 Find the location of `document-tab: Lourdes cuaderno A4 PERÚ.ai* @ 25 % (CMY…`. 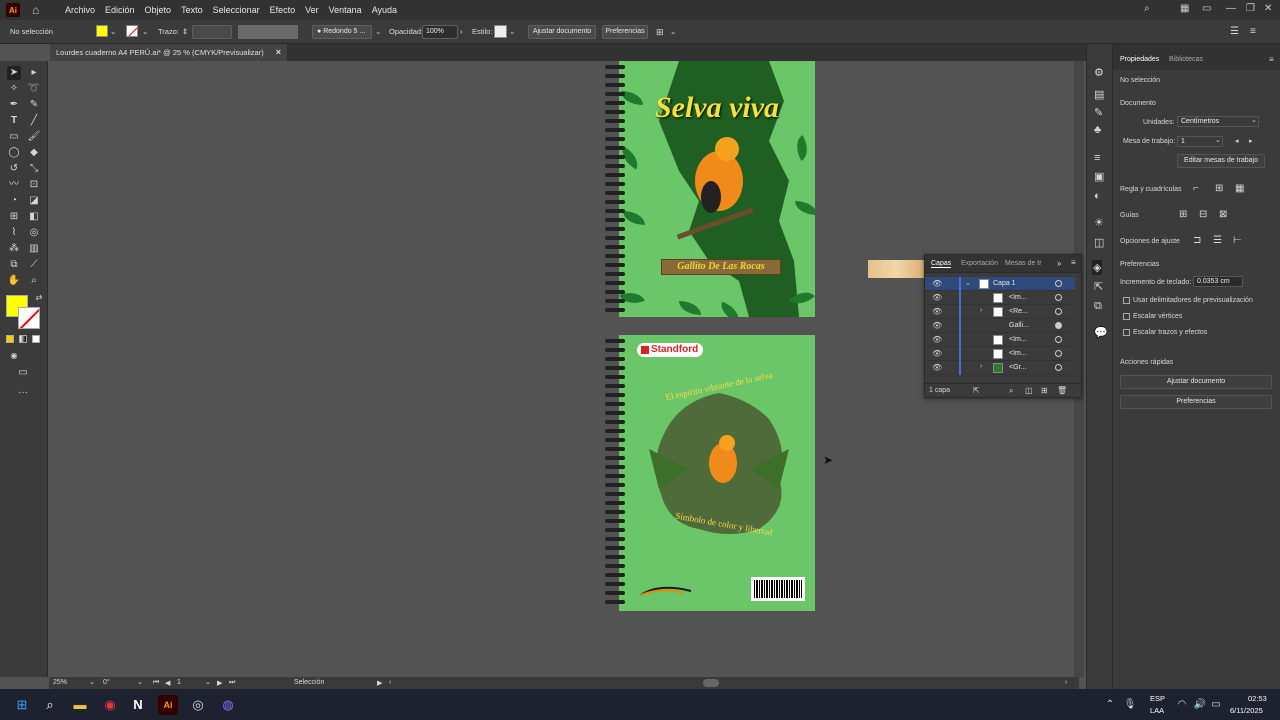

document-tab: Lourdes cuaderno A4 PERÚ.ai* @ 25 % (CMY… is located at coordinates (169, 52).